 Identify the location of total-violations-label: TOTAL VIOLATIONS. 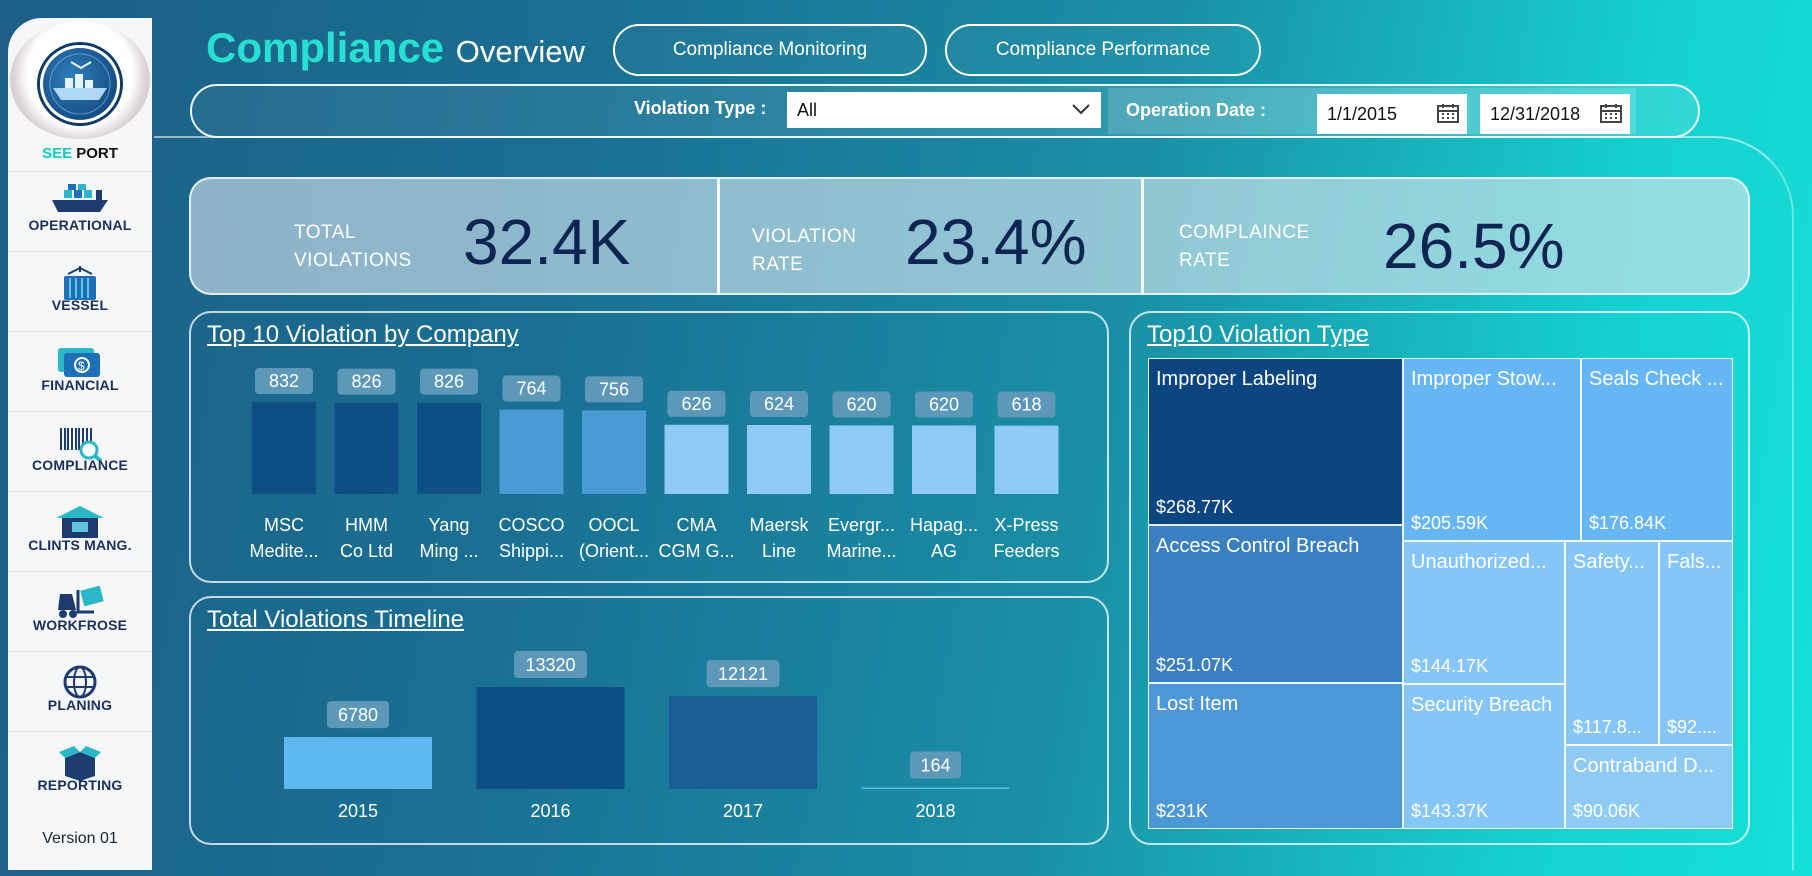
(353, 247).